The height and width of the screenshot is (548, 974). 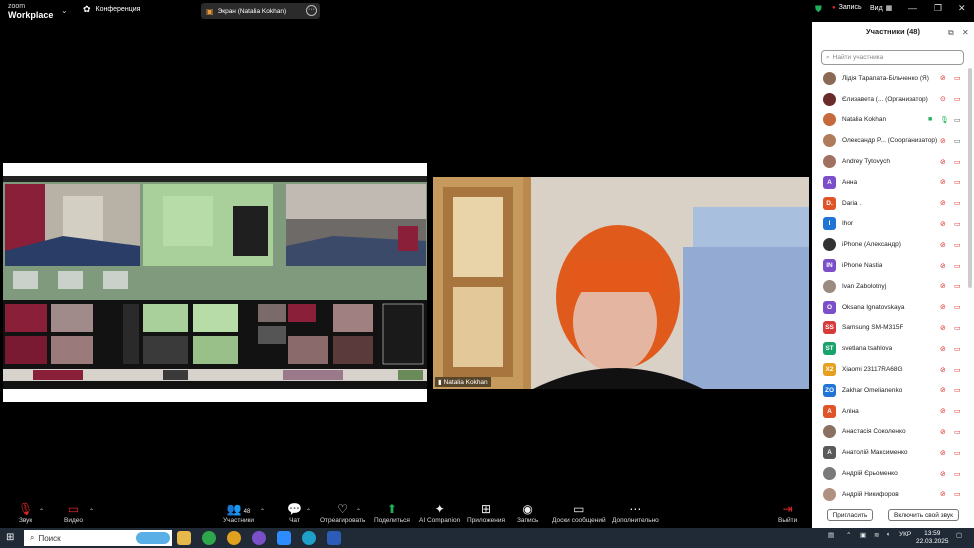 What do you see at coordinates (73, 513) in the screenshot?
I see `video-button: ▭ Видео` at bounding box center [73, 513].